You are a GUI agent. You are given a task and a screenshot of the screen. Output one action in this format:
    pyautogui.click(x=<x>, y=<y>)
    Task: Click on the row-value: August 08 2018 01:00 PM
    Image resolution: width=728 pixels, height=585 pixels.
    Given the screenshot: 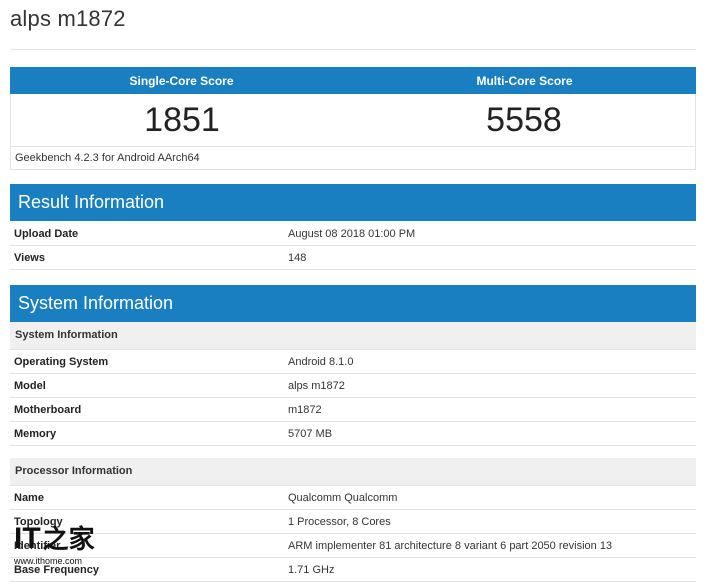 What is the action you would take?
    pyautogui.click(x=352, y=233)
    